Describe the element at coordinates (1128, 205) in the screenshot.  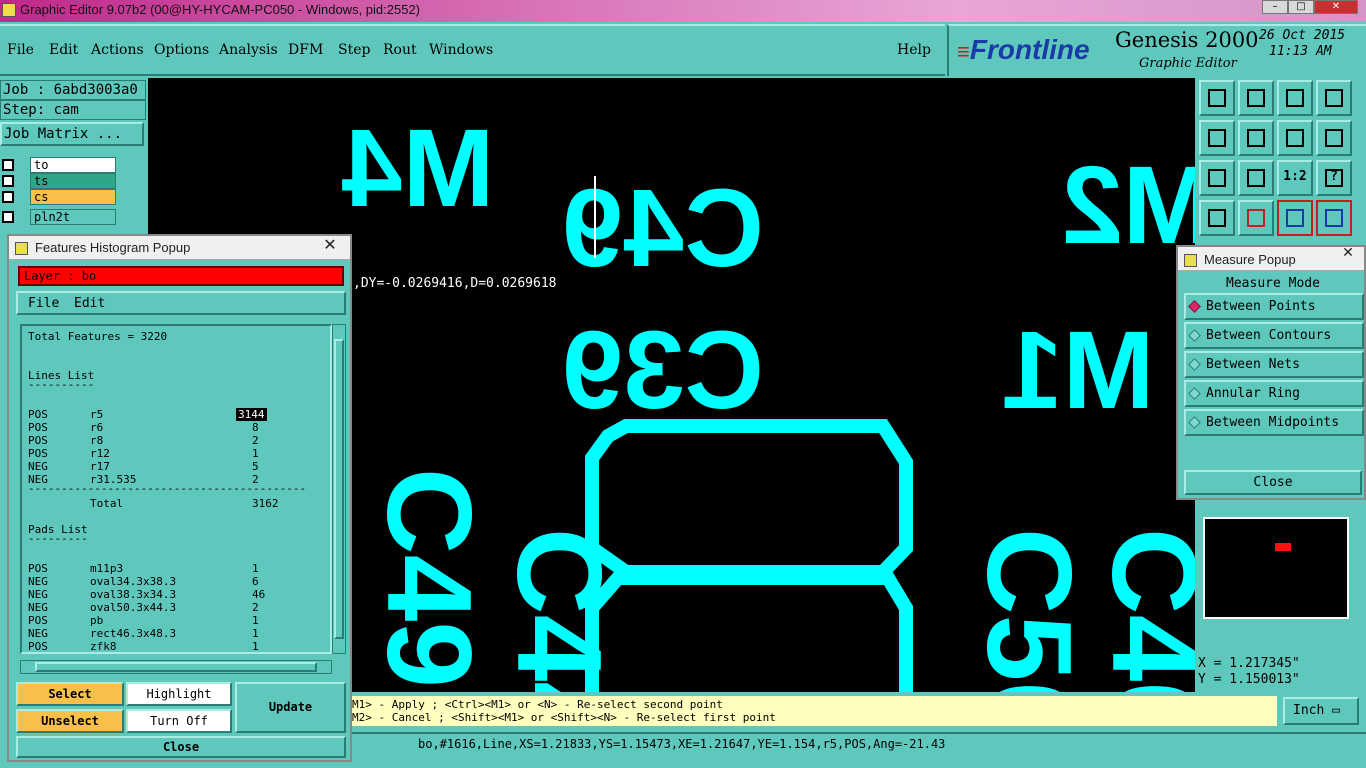
I see `silk-label: M2` at that location.